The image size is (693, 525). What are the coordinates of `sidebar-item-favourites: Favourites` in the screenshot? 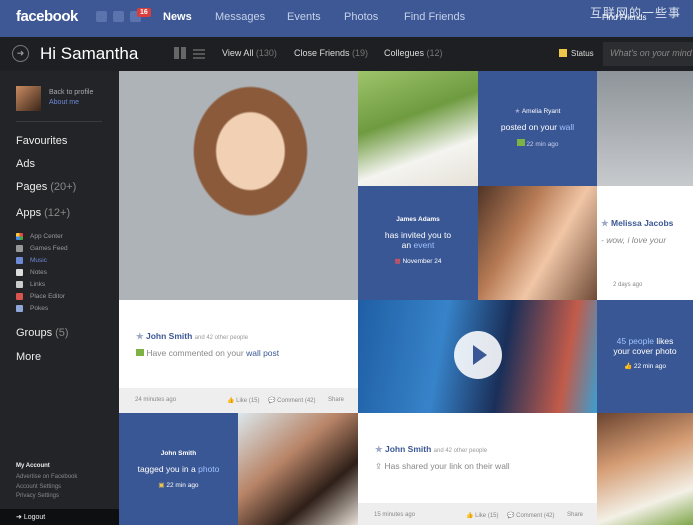 It's located at (41, 141).